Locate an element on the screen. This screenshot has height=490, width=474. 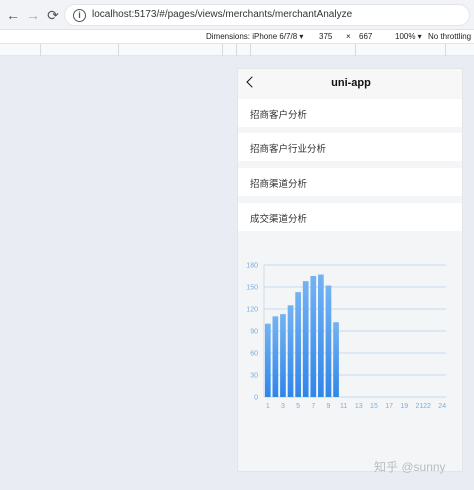
y-tick-label: 120 is located at coordinates (252, 310).